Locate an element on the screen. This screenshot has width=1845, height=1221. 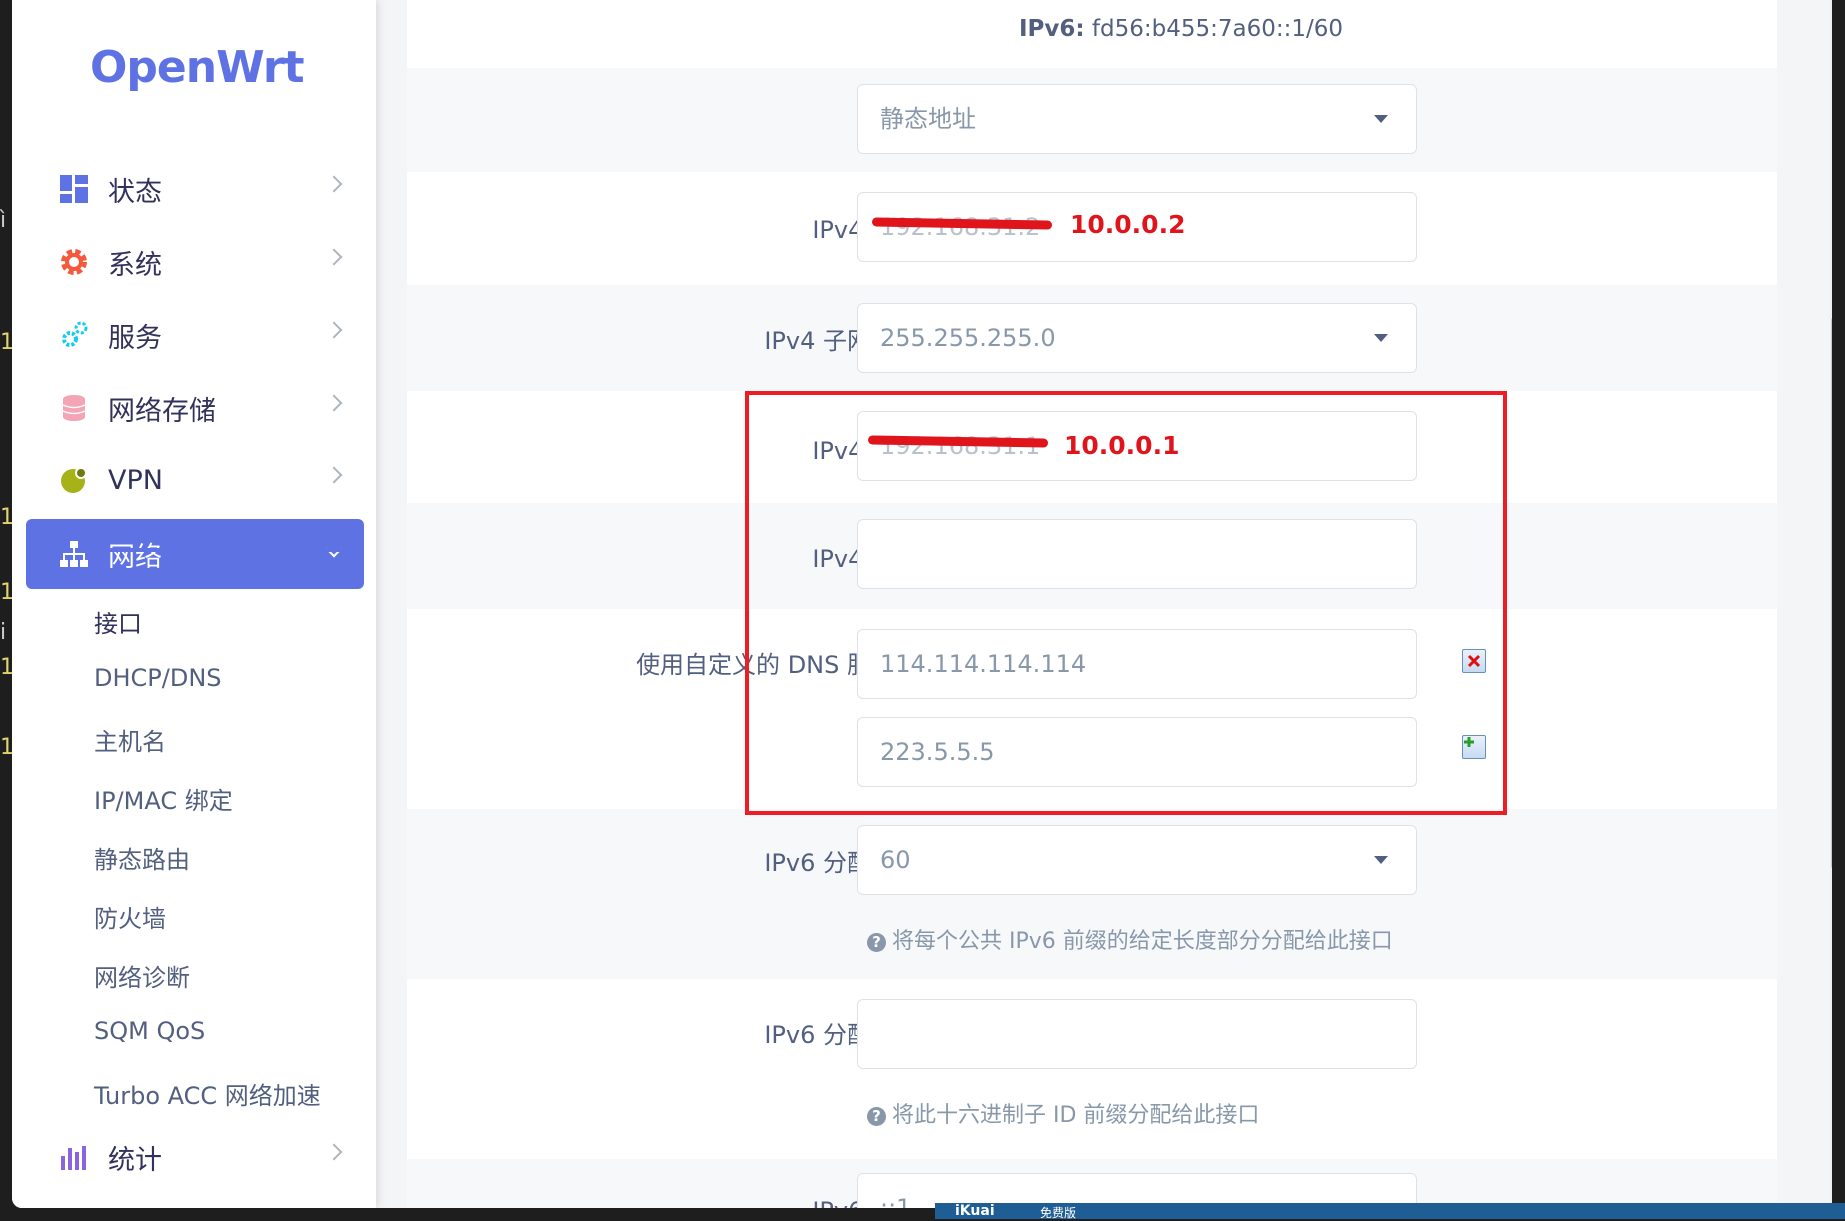
ipv6-hint-help: ? 将此十六进制子 ID 前缀分配给此接口 is located at coordinates (1063, 1113).